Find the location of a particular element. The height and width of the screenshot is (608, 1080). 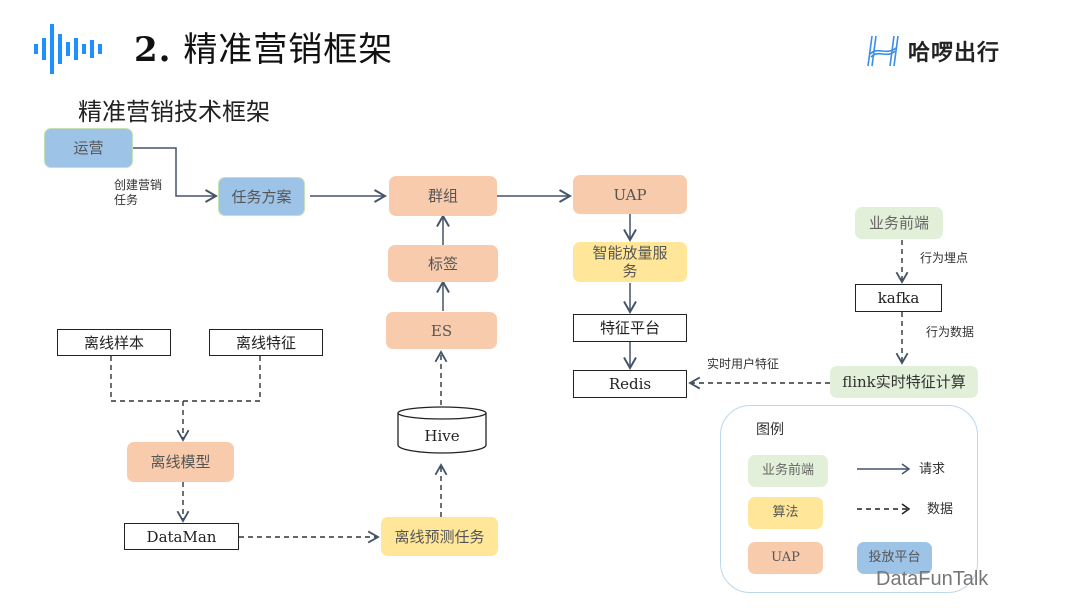

node-flink: flink实时特征计算 is located at coordinates (904, 382).